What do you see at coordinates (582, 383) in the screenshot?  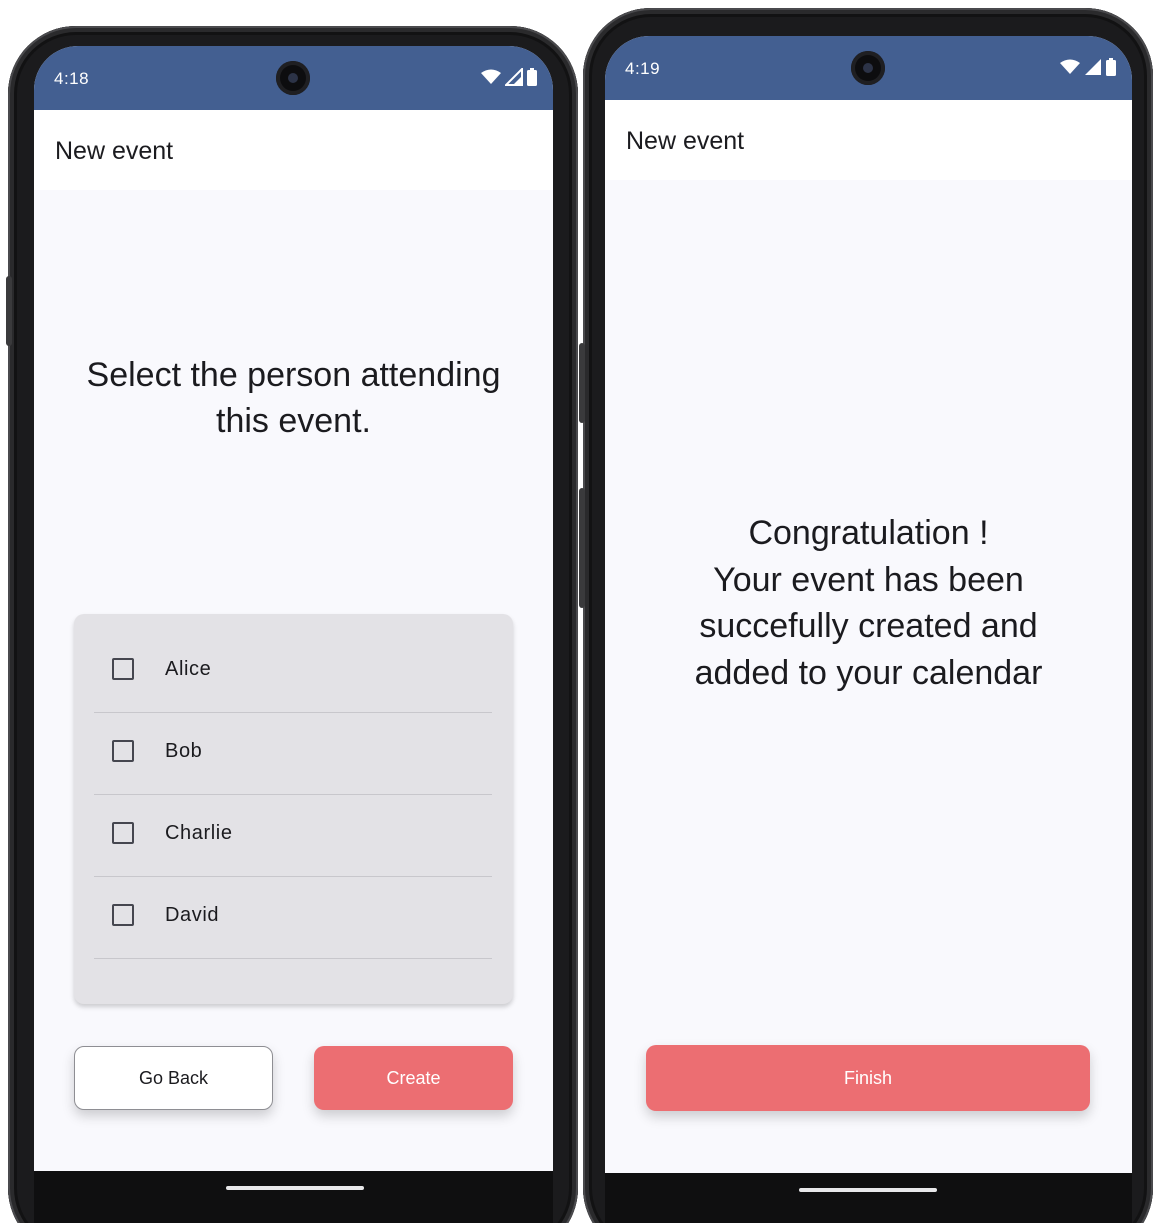 I see `power-button` at bounding box center [582, 383].